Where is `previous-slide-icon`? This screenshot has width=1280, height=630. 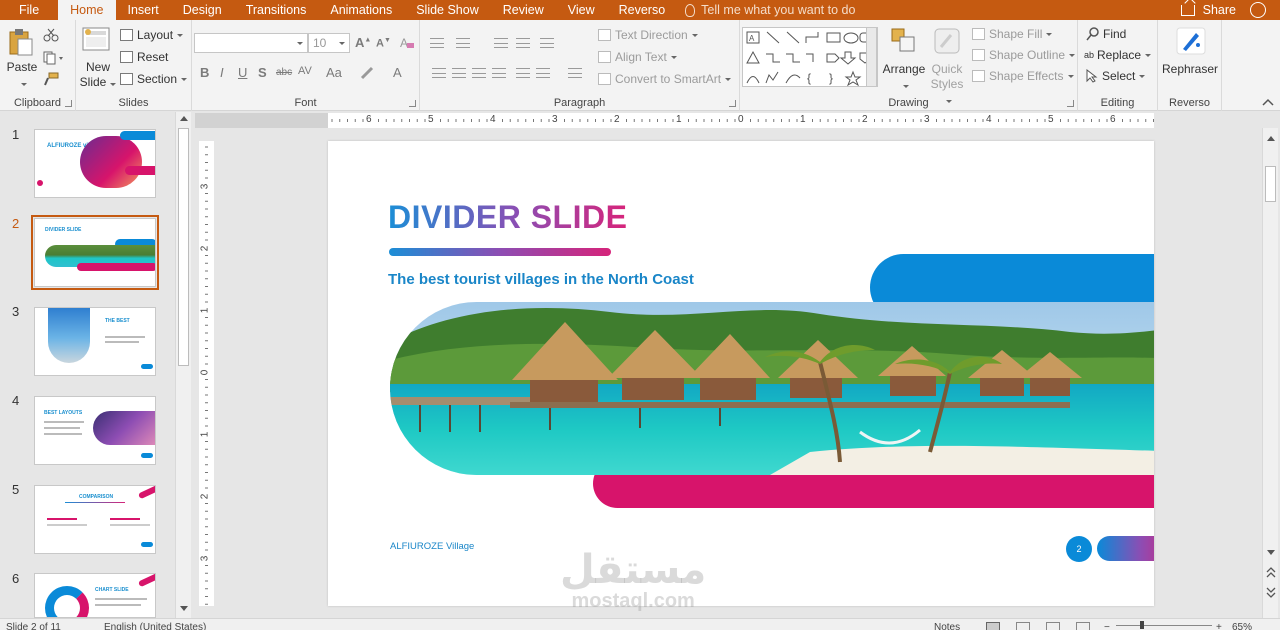 previous-slide-icon is located at coordinates (1271, 576).